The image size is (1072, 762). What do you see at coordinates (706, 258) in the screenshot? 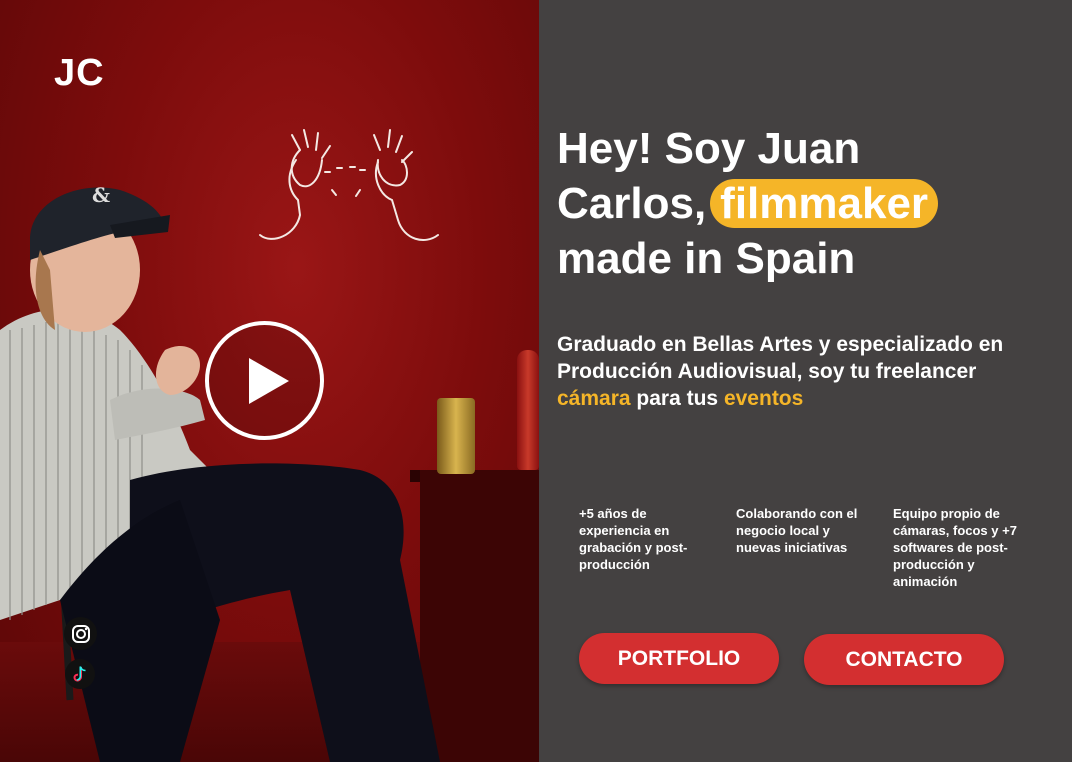
I see `headline-part2: made in Spain` at bounding box center [706, 258].